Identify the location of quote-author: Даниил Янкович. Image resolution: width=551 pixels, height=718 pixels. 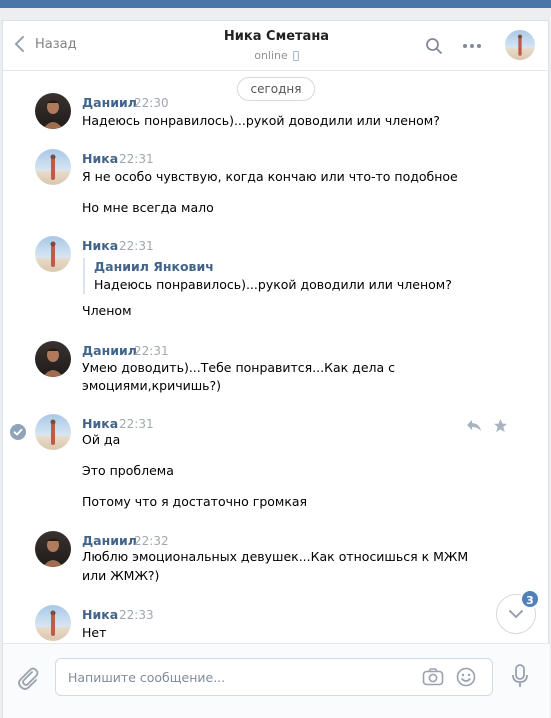
(273, 267).